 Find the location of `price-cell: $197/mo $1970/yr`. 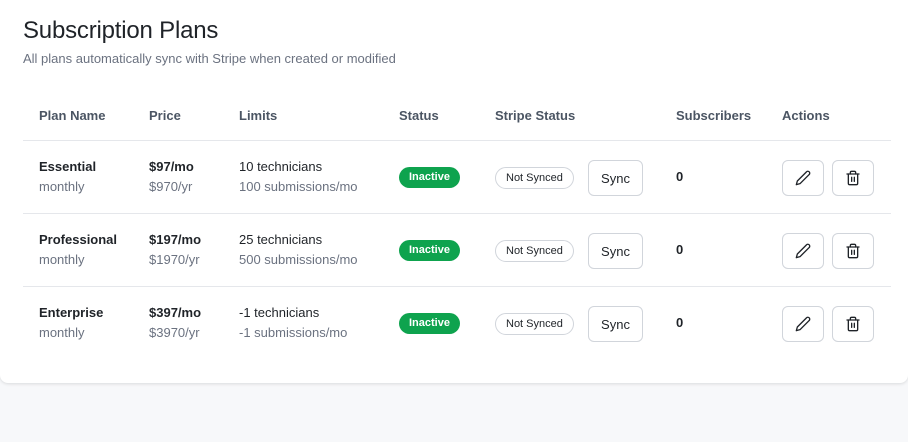

price-cell: $197/mo $1970/yr is located at coordinates (175, 250).